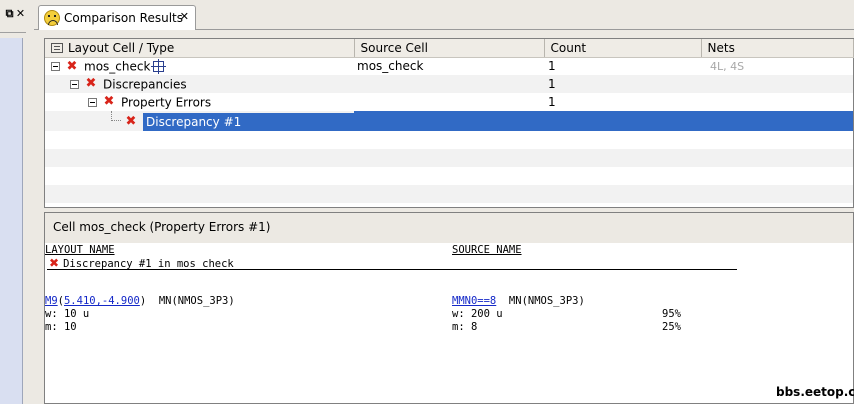 The image size is (854, 404). Describe the element at coordinates (815, 392) in the screenshot. I see `watermark-text: bbs.eetop.cn` at that location.